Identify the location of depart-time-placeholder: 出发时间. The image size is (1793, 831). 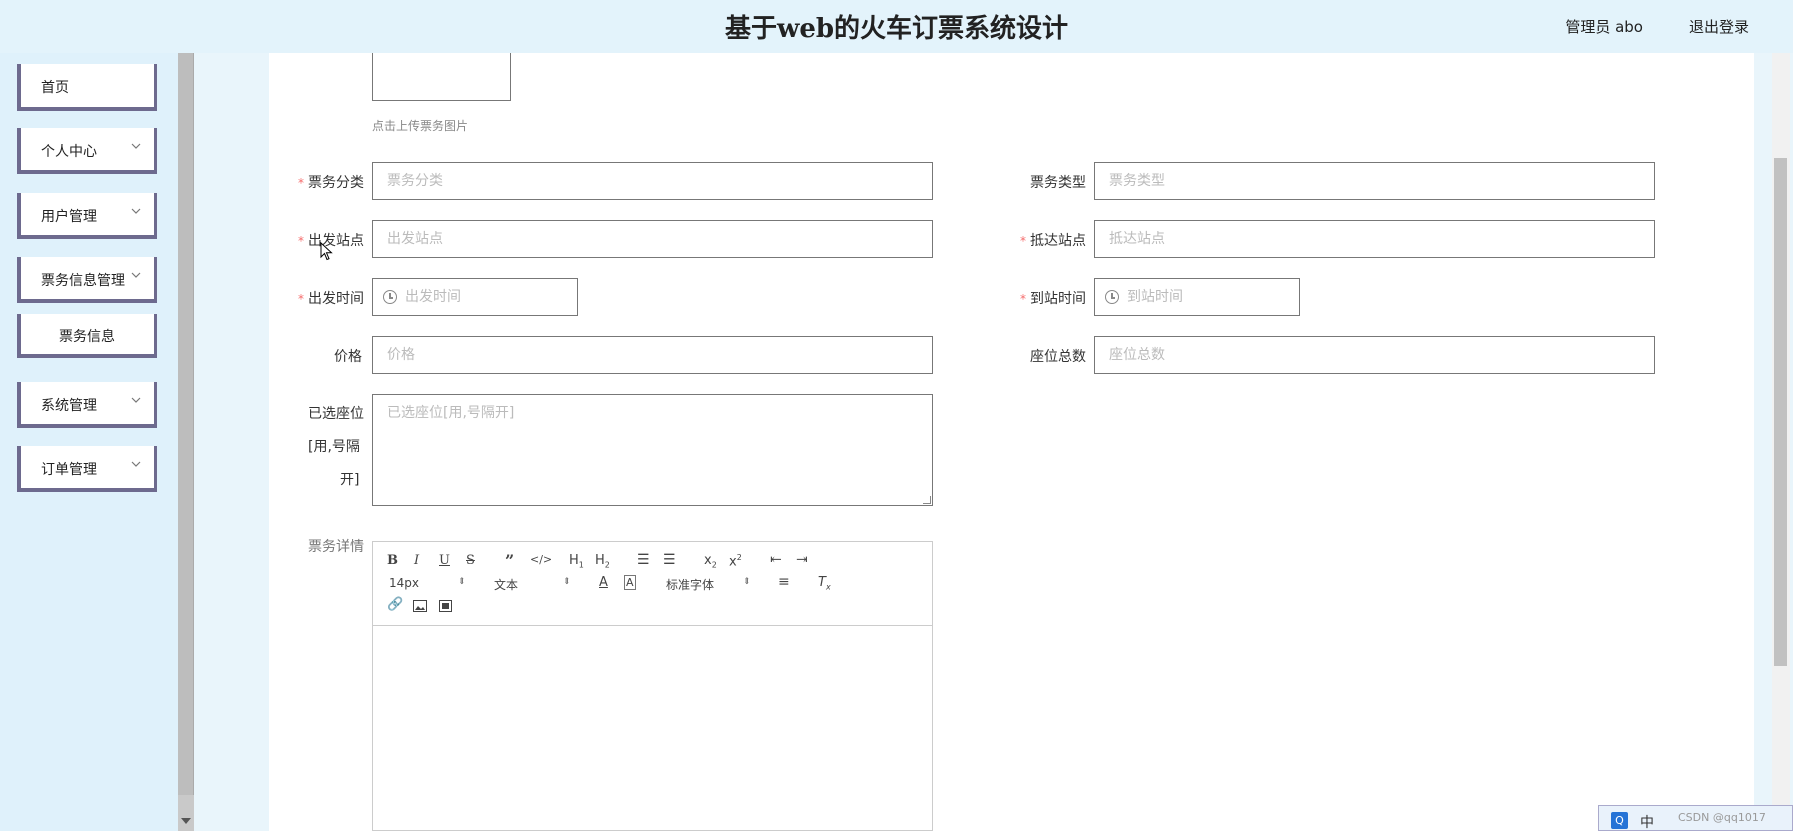
(433, 297).